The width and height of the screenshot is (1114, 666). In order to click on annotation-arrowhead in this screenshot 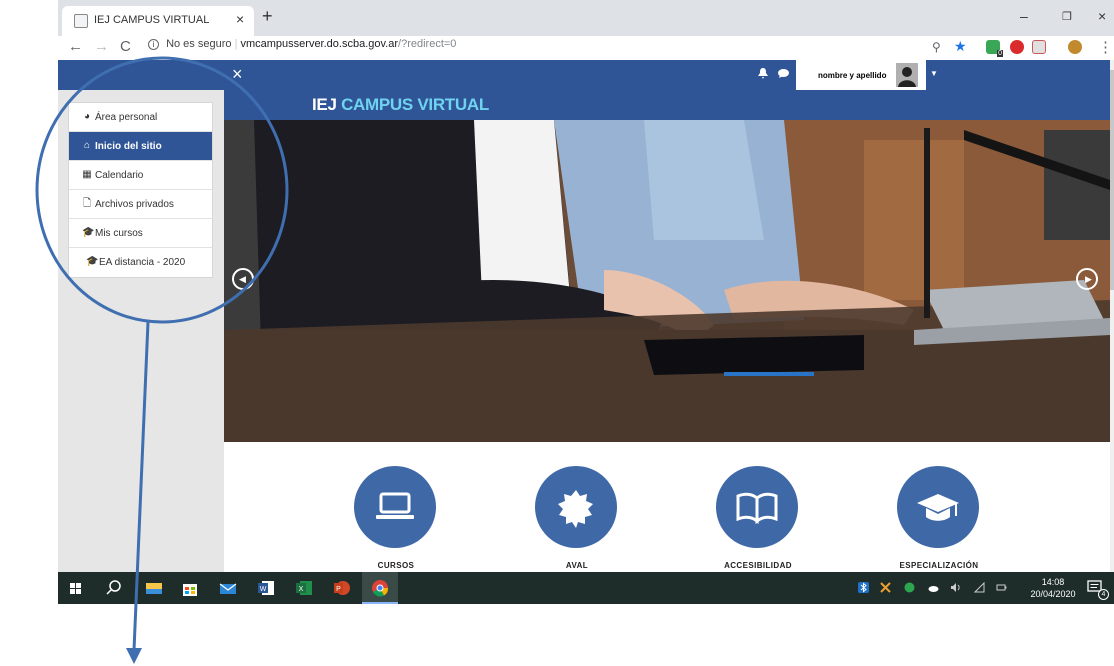, I will do `click(134, 656)`.